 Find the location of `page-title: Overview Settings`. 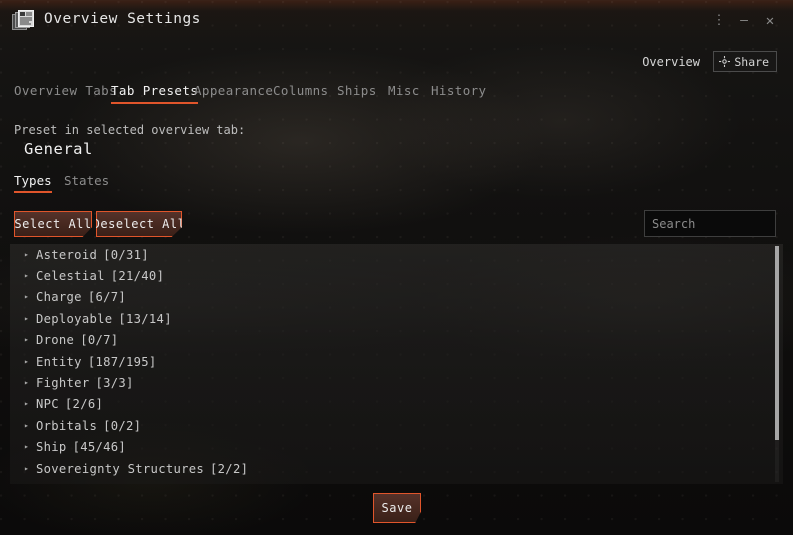

page-title: Overview Settings is located at coordinates (122, 19).